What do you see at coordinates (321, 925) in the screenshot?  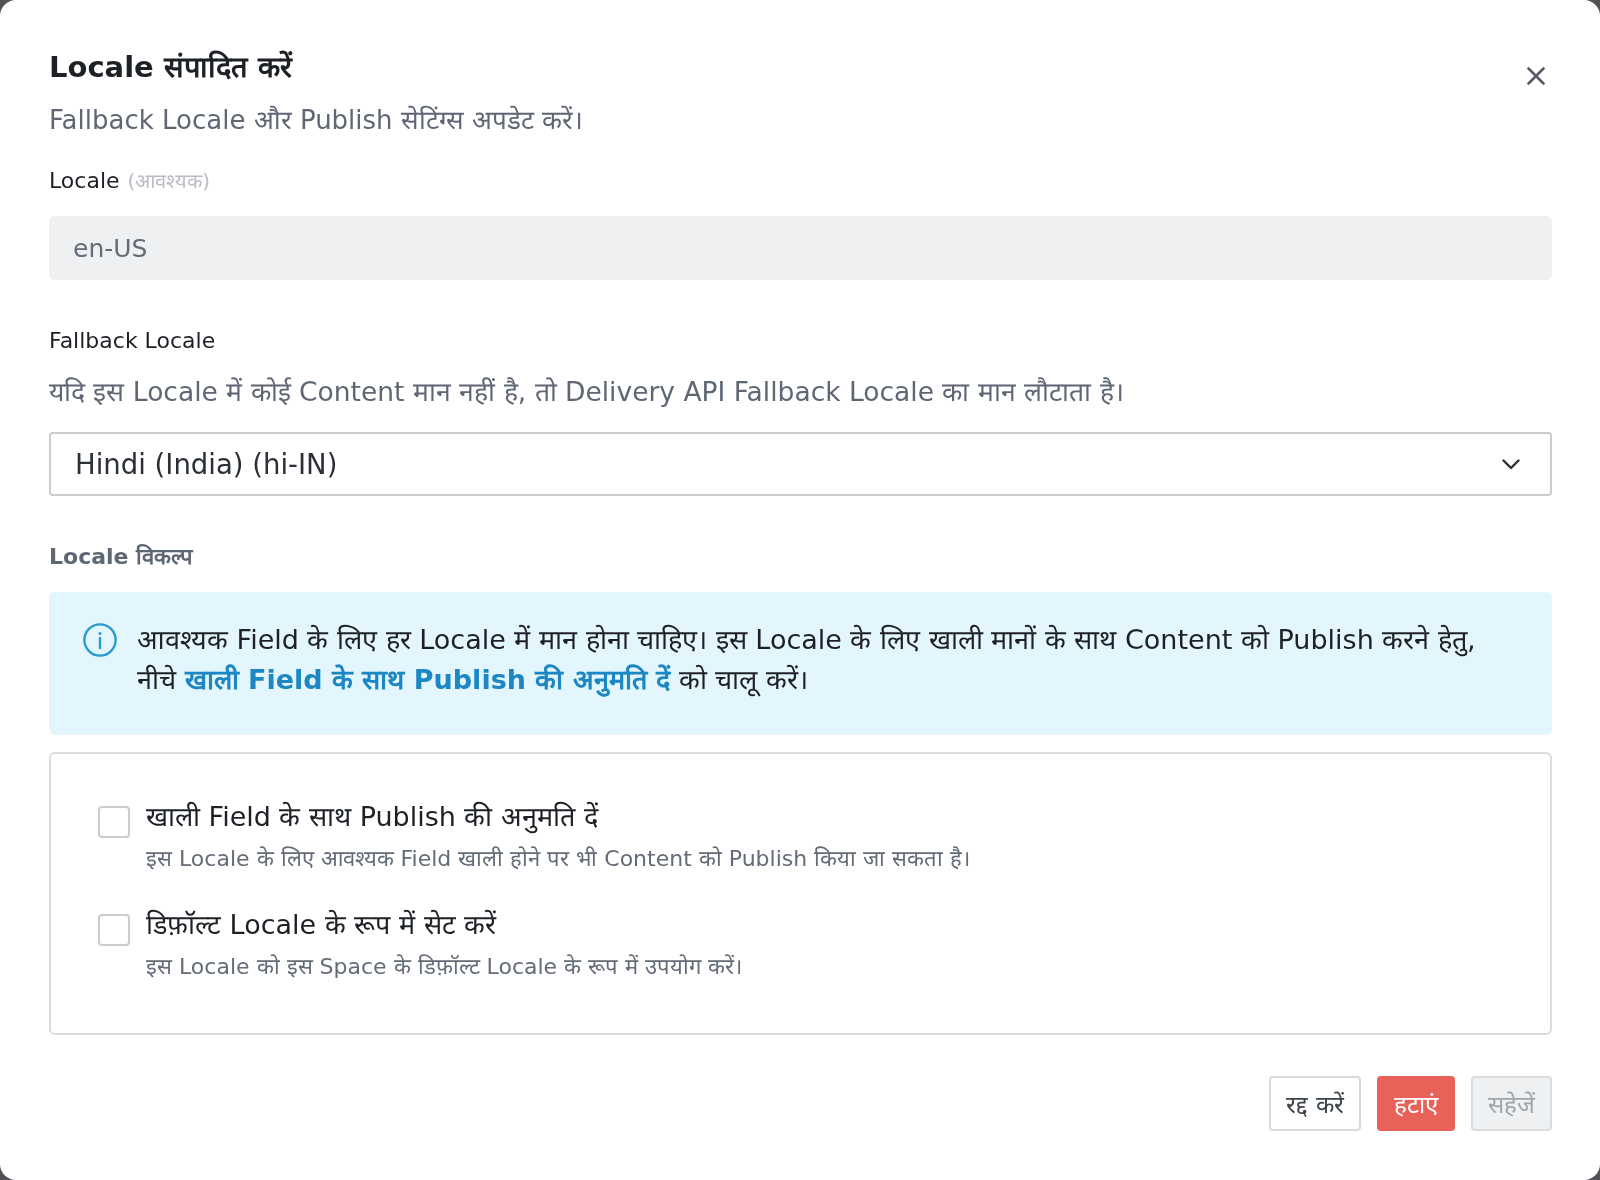 I see `checkbox-label: डिफ़ॉल्ट Locale के रूप में सेट करें` at bounding box center [321, 925].